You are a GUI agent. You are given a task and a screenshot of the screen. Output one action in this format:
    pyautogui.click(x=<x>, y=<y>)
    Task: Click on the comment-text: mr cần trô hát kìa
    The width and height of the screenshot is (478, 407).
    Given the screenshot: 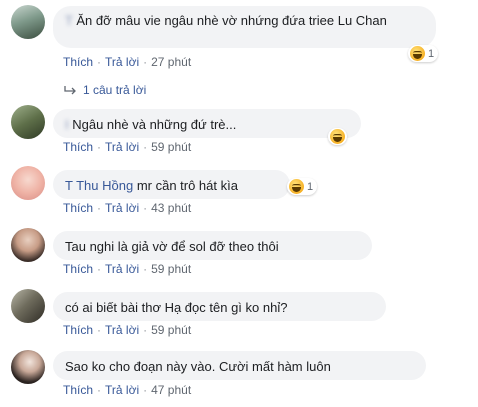 What is the action you would take?
    pyautogui.click(x=187, y=185)
    